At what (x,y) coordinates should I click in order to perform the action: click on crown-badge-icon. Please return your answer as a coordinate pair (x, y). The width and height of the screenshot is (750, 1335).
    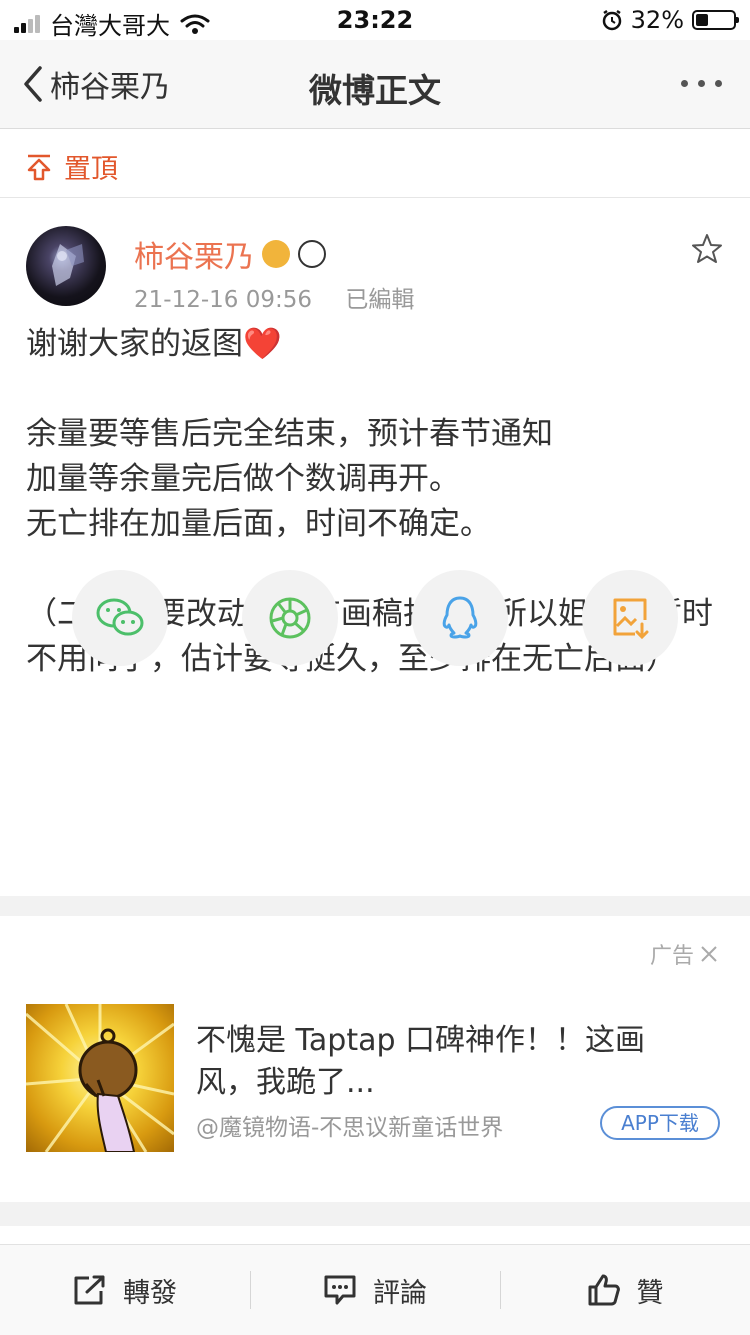
    Looking at the image, I should click on (276, 254).